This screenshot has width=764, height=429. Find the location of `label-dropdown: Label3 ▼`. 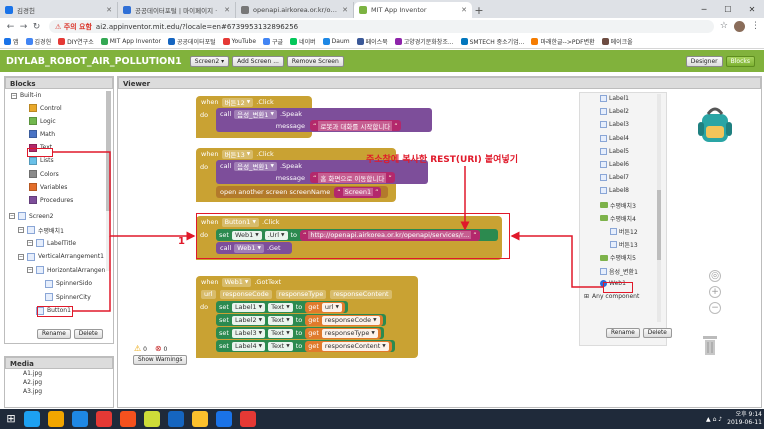

label-dropdown: Label3 ▼ is located at coordinates (248, 333).